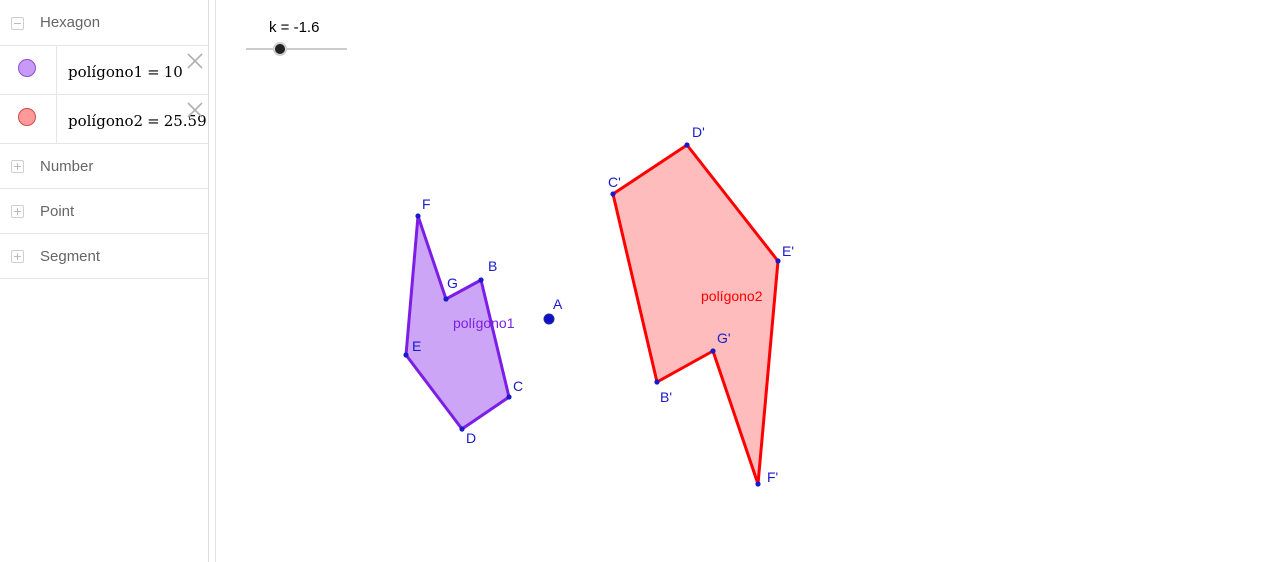 The width and height of the screenshot is (1277, 562). I want to click on point-g-prime, so click(713, 351).